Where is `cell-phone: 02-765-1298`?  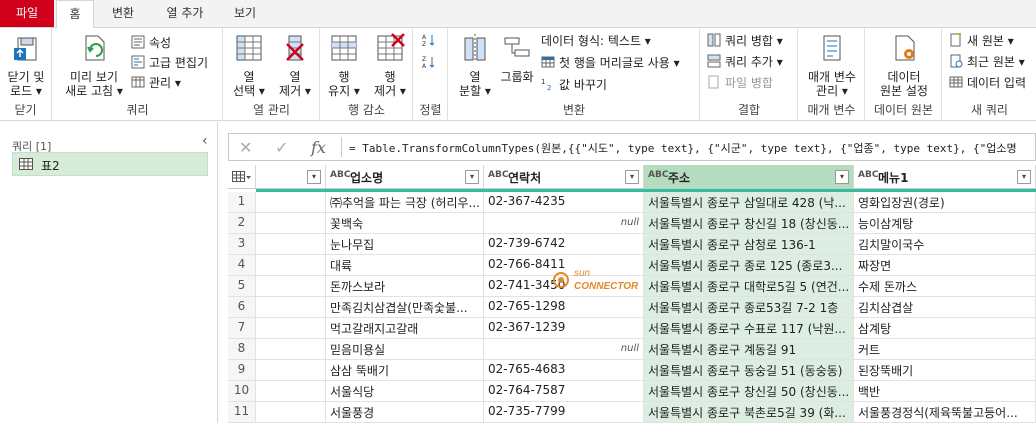 cell-phone: 02-765-1298 is located at coordinates (564, 307).